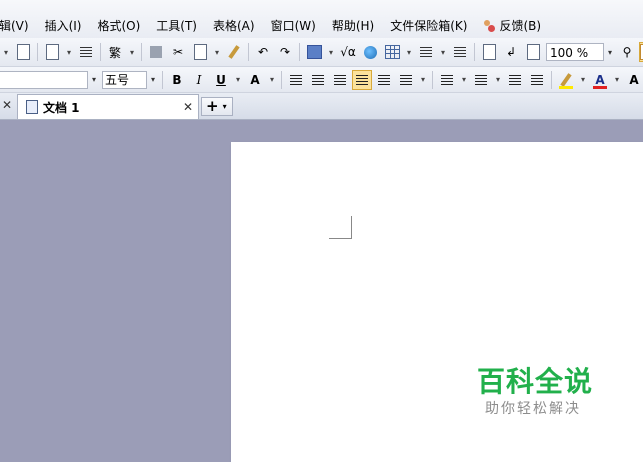 The image size is (643, 462). I want to click on align-center-icon, so click(318, 79).